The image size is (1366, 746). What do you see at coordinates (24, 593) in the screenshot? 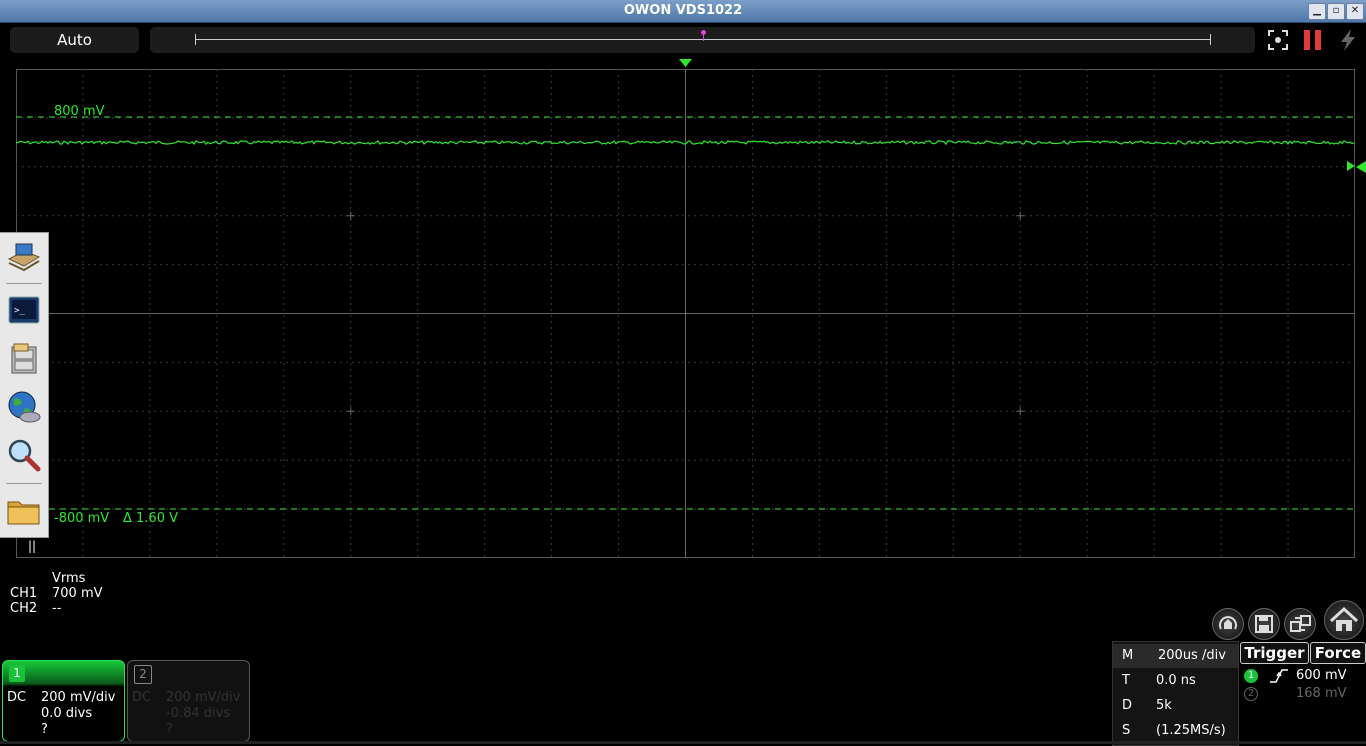
I see `measurement-channel: CH1` at bounding box center [24, 593].